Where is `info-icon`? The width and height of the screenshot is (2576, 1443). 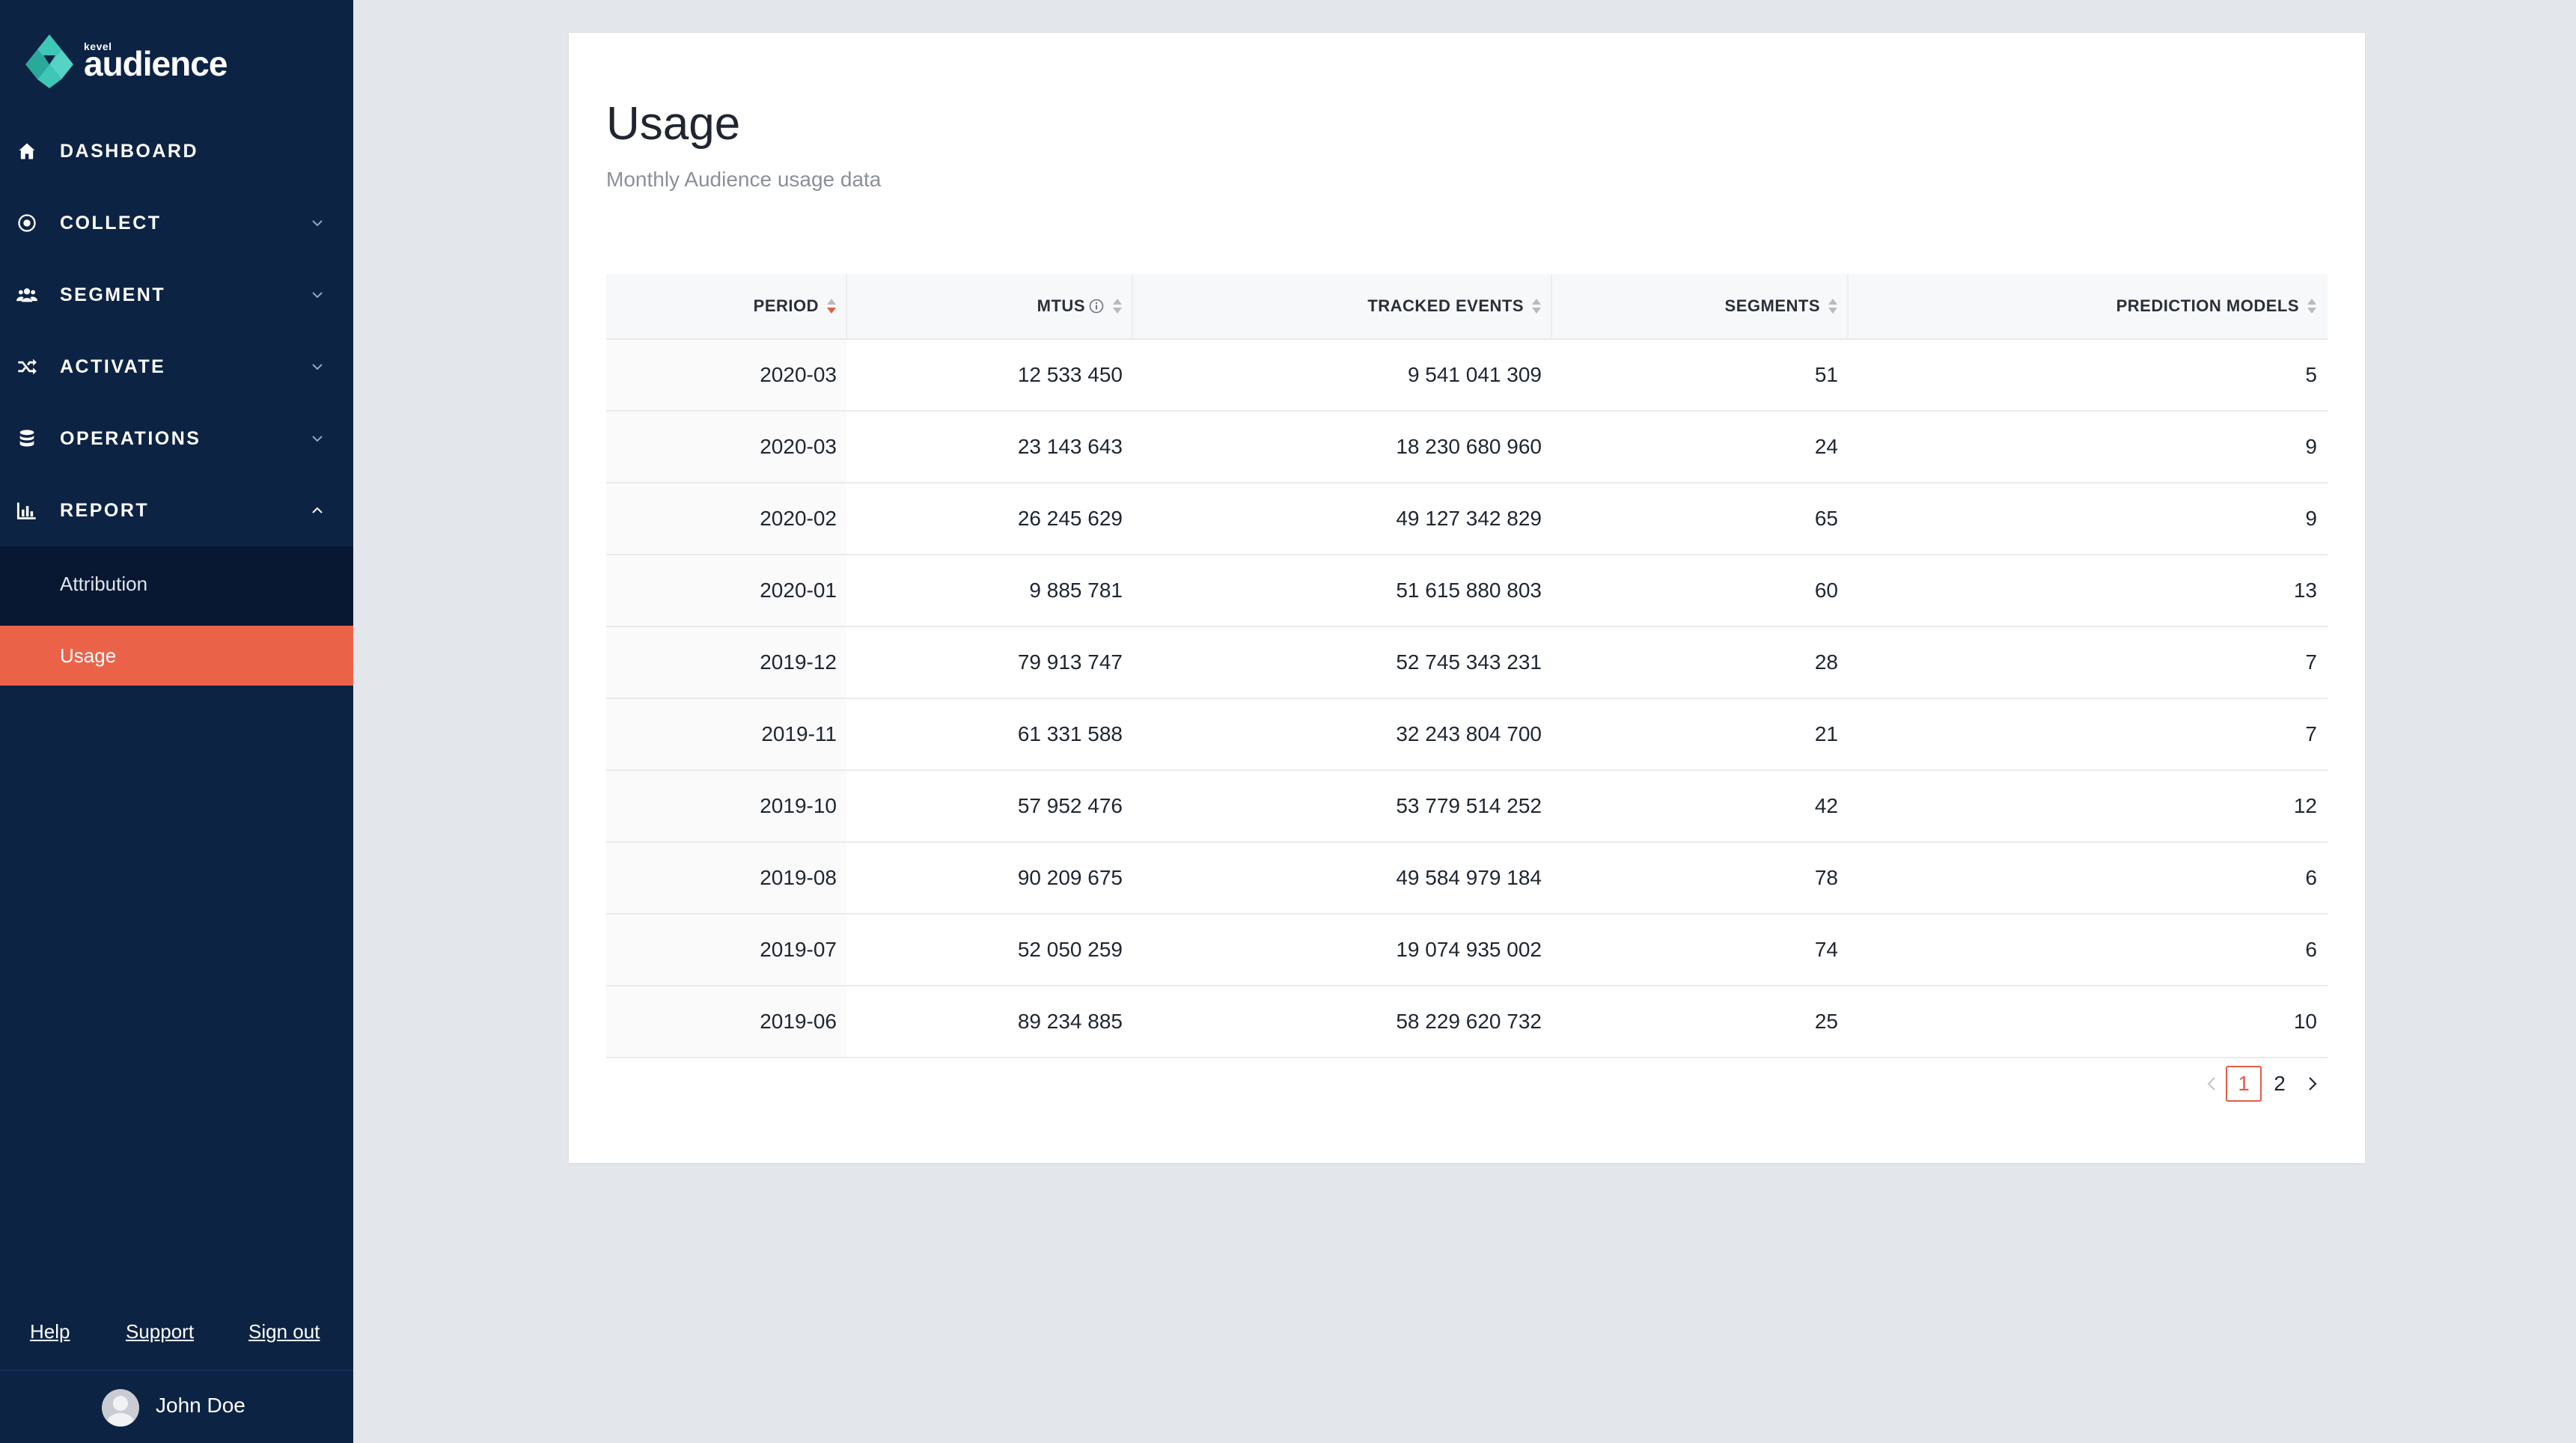
info-icon is located at coordinates (1096, 306).